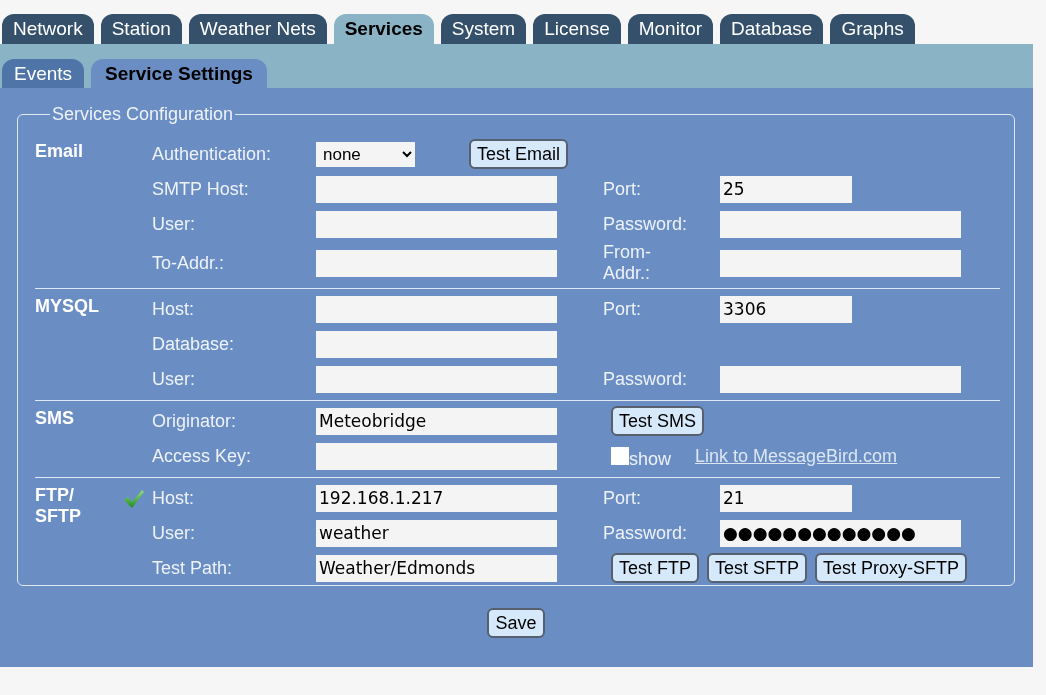 The image size is (1046, 695). What do you see at coordinates (141, 29) in the screenshot?
I see `tab: Station` at bounding box center [141, 29].